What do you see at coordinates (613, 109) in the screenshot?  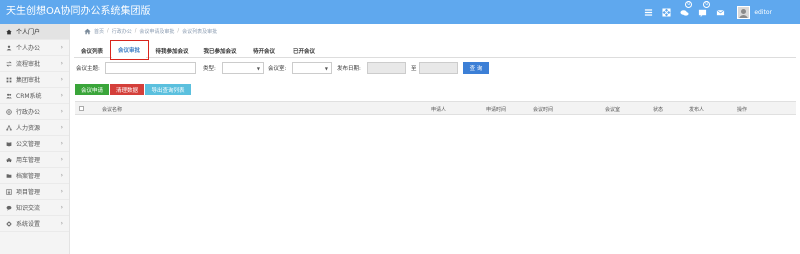 I see `col-meeting-room: 会议室` at bounding box center [613, 109].